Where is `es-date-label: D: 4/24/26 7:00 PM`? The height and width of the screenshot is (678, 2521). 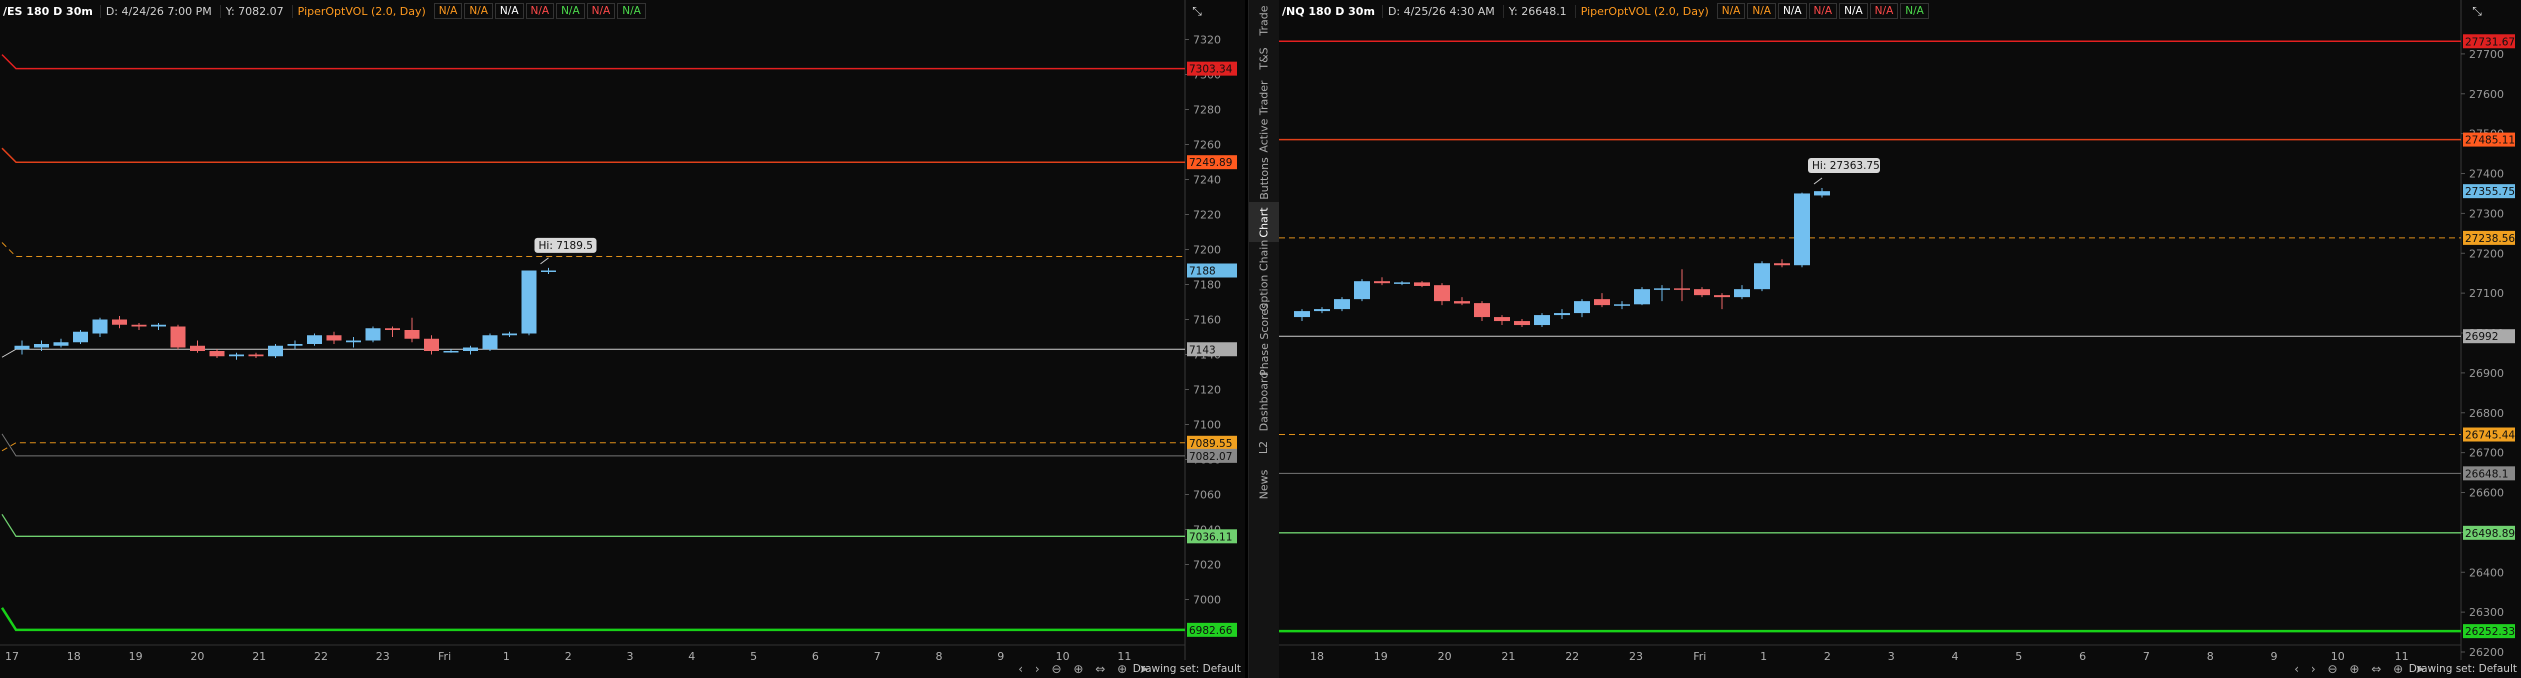
es-date-label: D: 4/24/26 7:00 PM is located at coordinates (158, 11).